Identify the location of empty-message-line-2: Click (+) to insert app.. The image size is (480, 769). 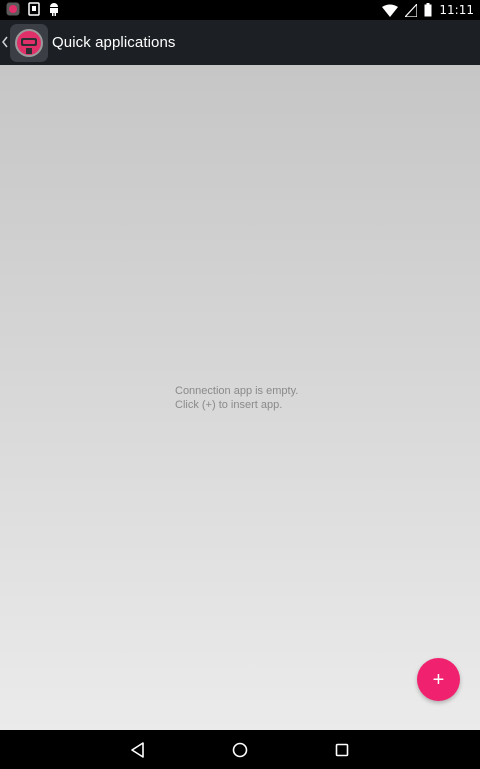
(229, 404).